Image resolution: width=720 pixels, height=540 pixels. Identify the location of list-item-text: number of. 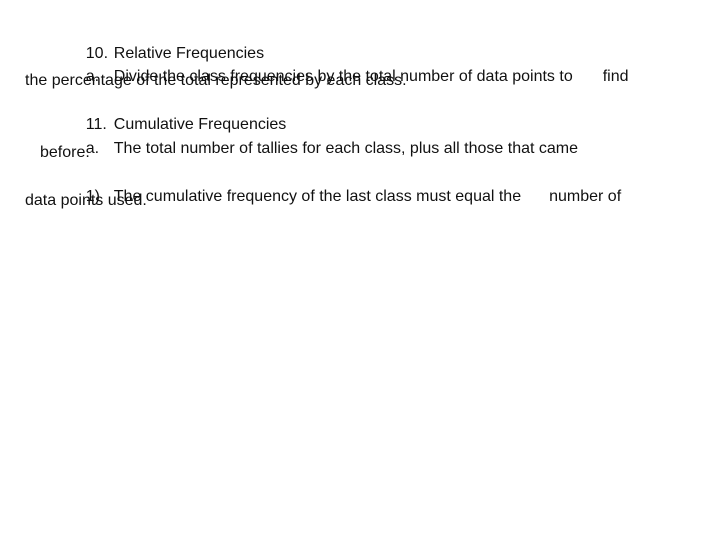
(585, 196).